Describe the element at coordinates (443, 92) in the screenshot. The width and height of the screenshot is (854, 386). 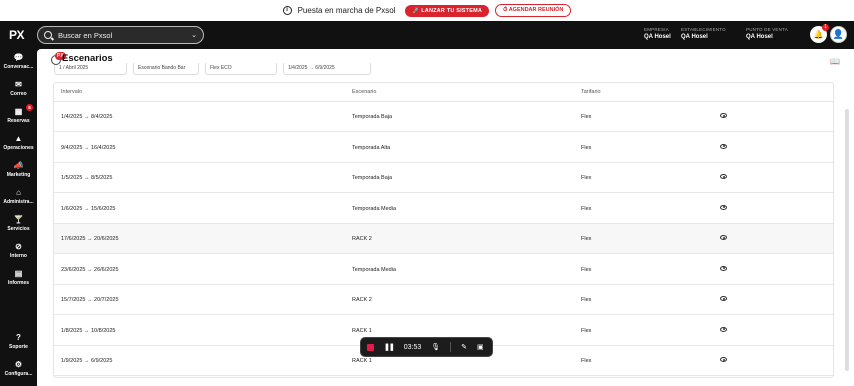
I see `table-header: Intervalo Escenario Tarifario` at that location.